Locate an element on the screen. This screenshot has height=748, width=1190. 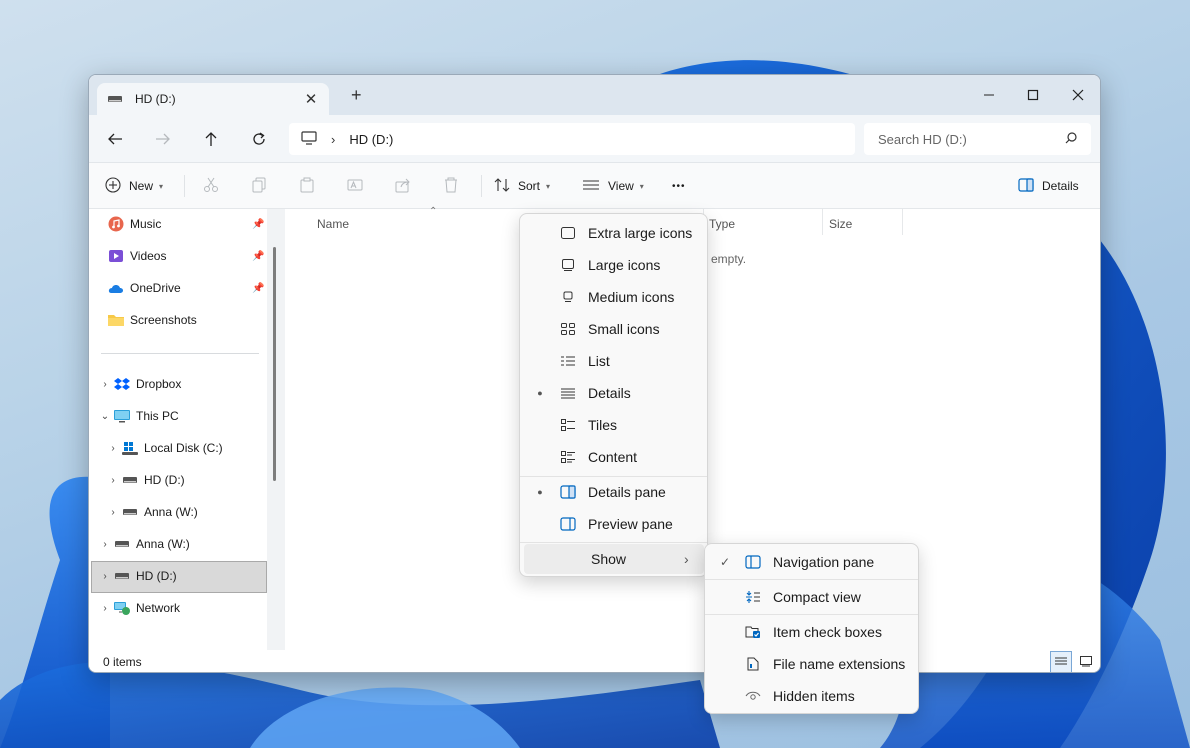
menu-item-preview-pane: Preview pane is located at coordinates (614, 524).